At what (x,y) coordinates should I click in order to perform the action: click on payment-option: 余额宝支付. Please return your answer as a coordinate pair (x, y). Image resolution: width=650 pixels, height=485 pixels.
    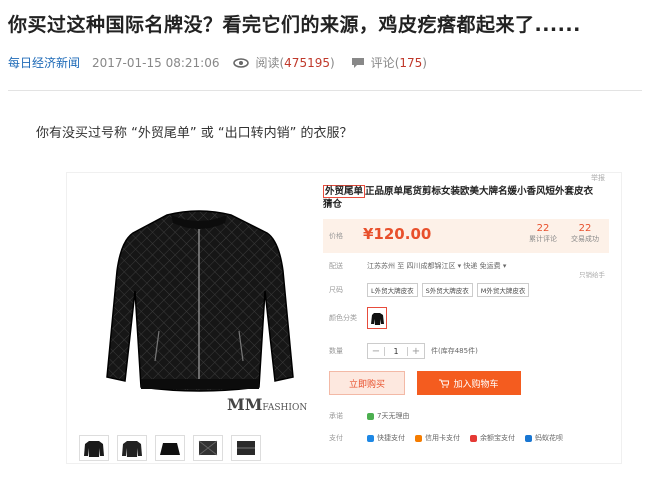
    Looking at the image, I should click on (492, 438).